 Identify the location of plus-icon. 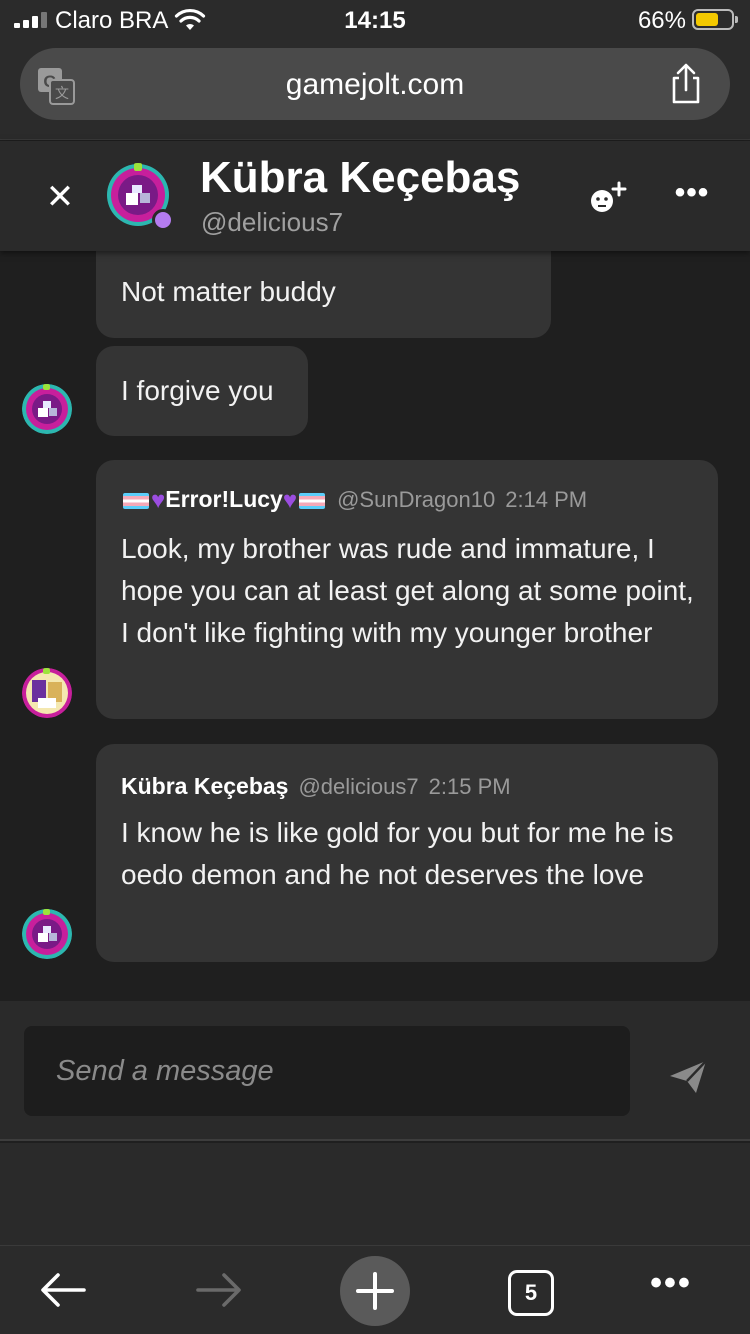
(375, 1291).